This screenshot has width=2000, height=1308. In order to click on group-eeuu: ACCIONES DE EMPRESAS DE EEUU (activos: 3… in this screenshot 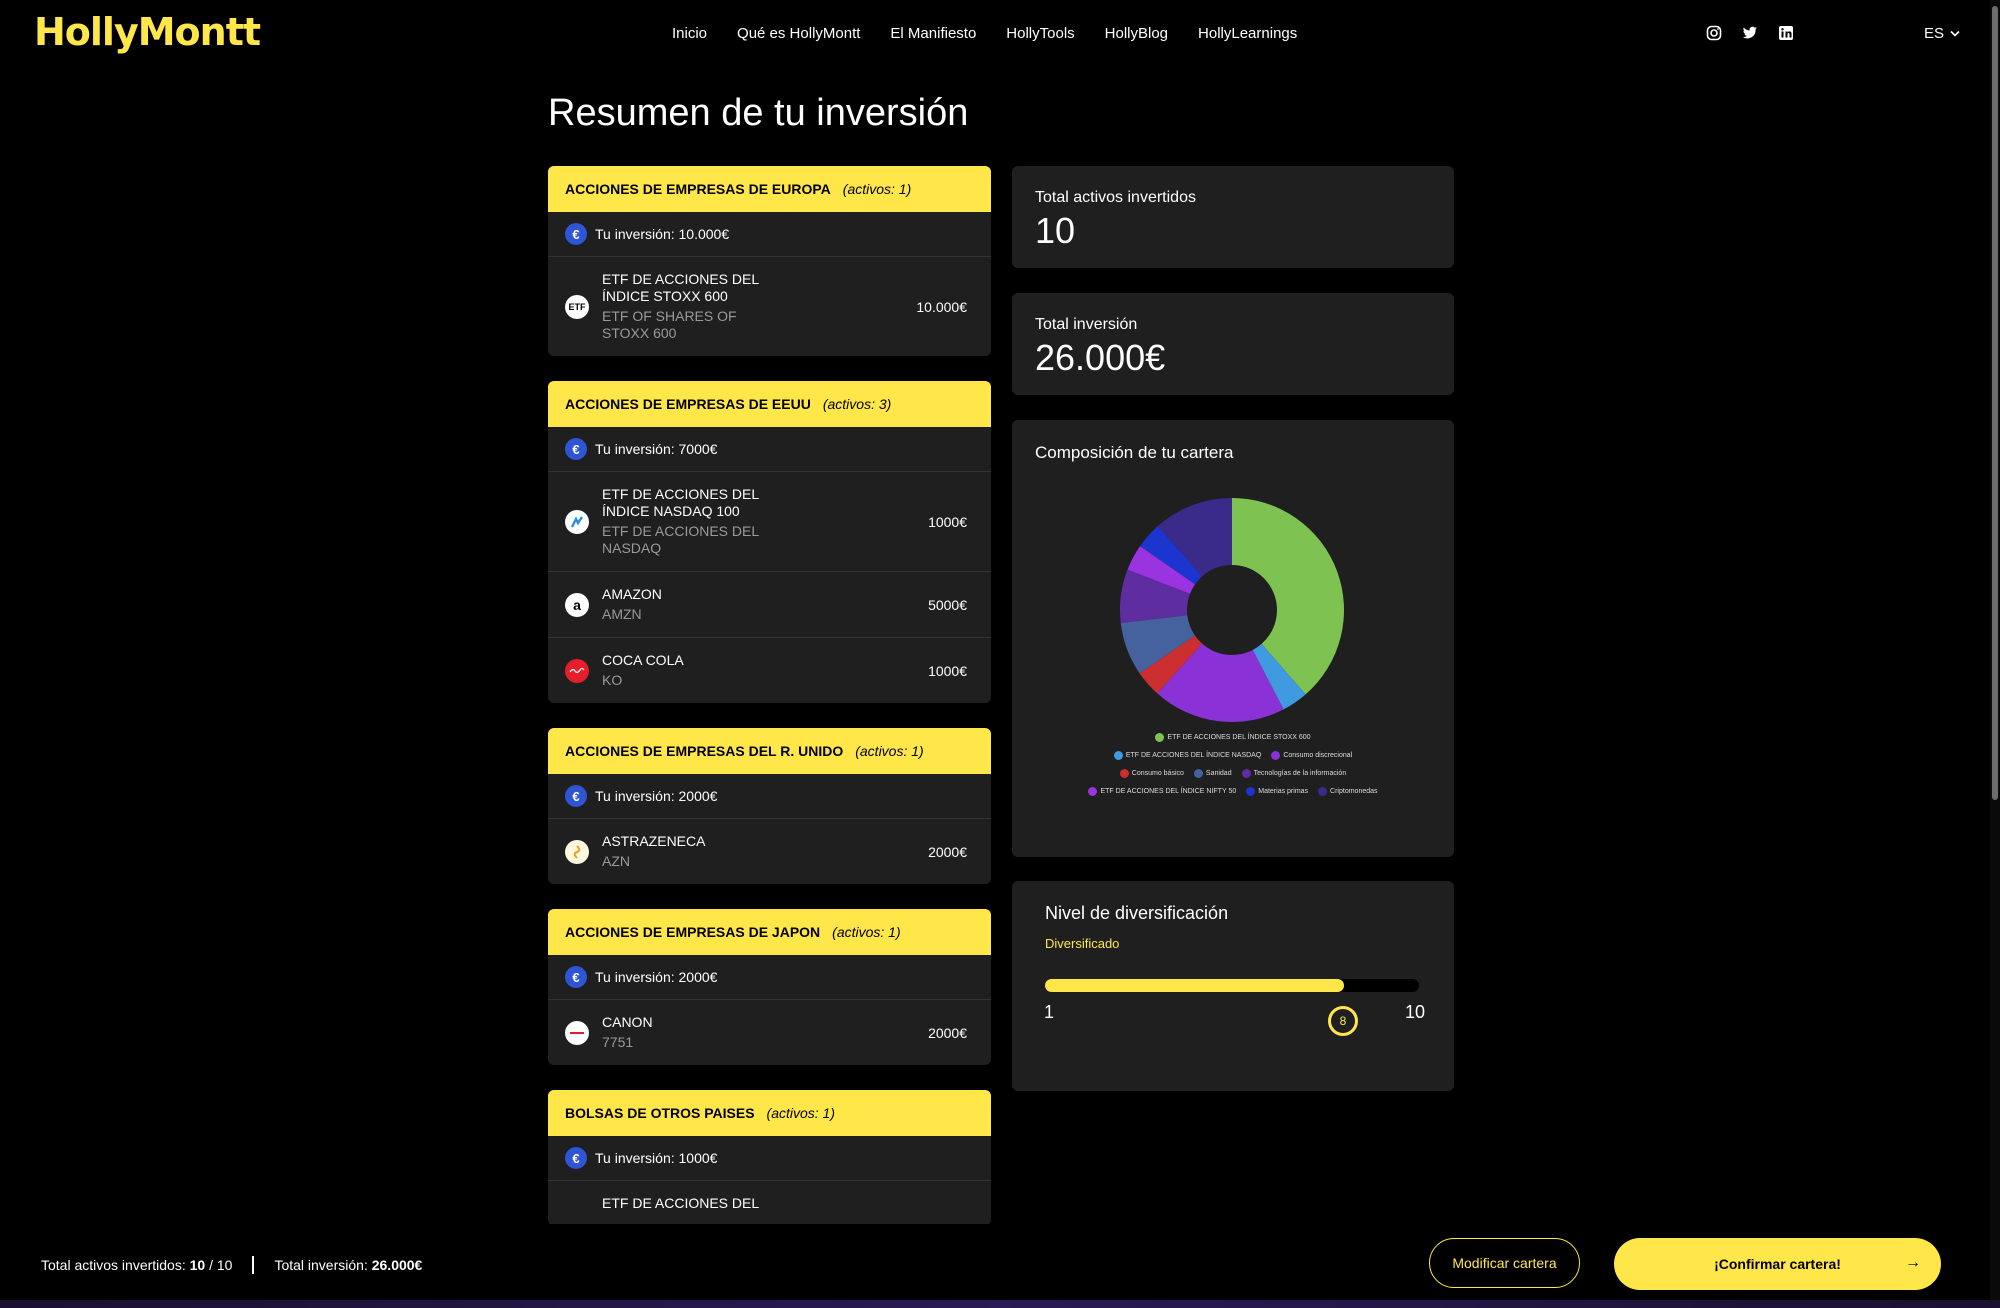, I will do `click(769, 542)`.